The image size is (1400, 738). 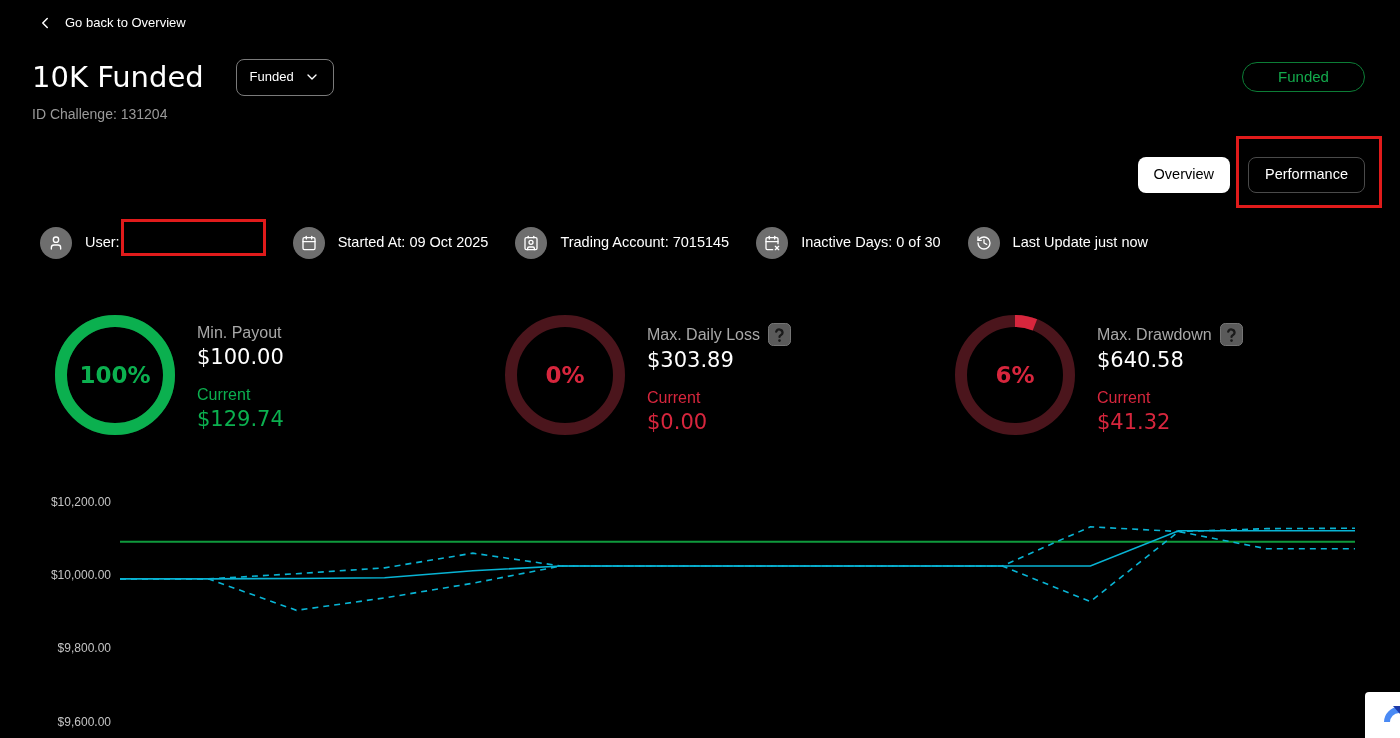 What do you see at coordinates (703, 334) in the screenshot?
I see `gauge-label: Max. Daily Loss` at bounding box center [703, 334].